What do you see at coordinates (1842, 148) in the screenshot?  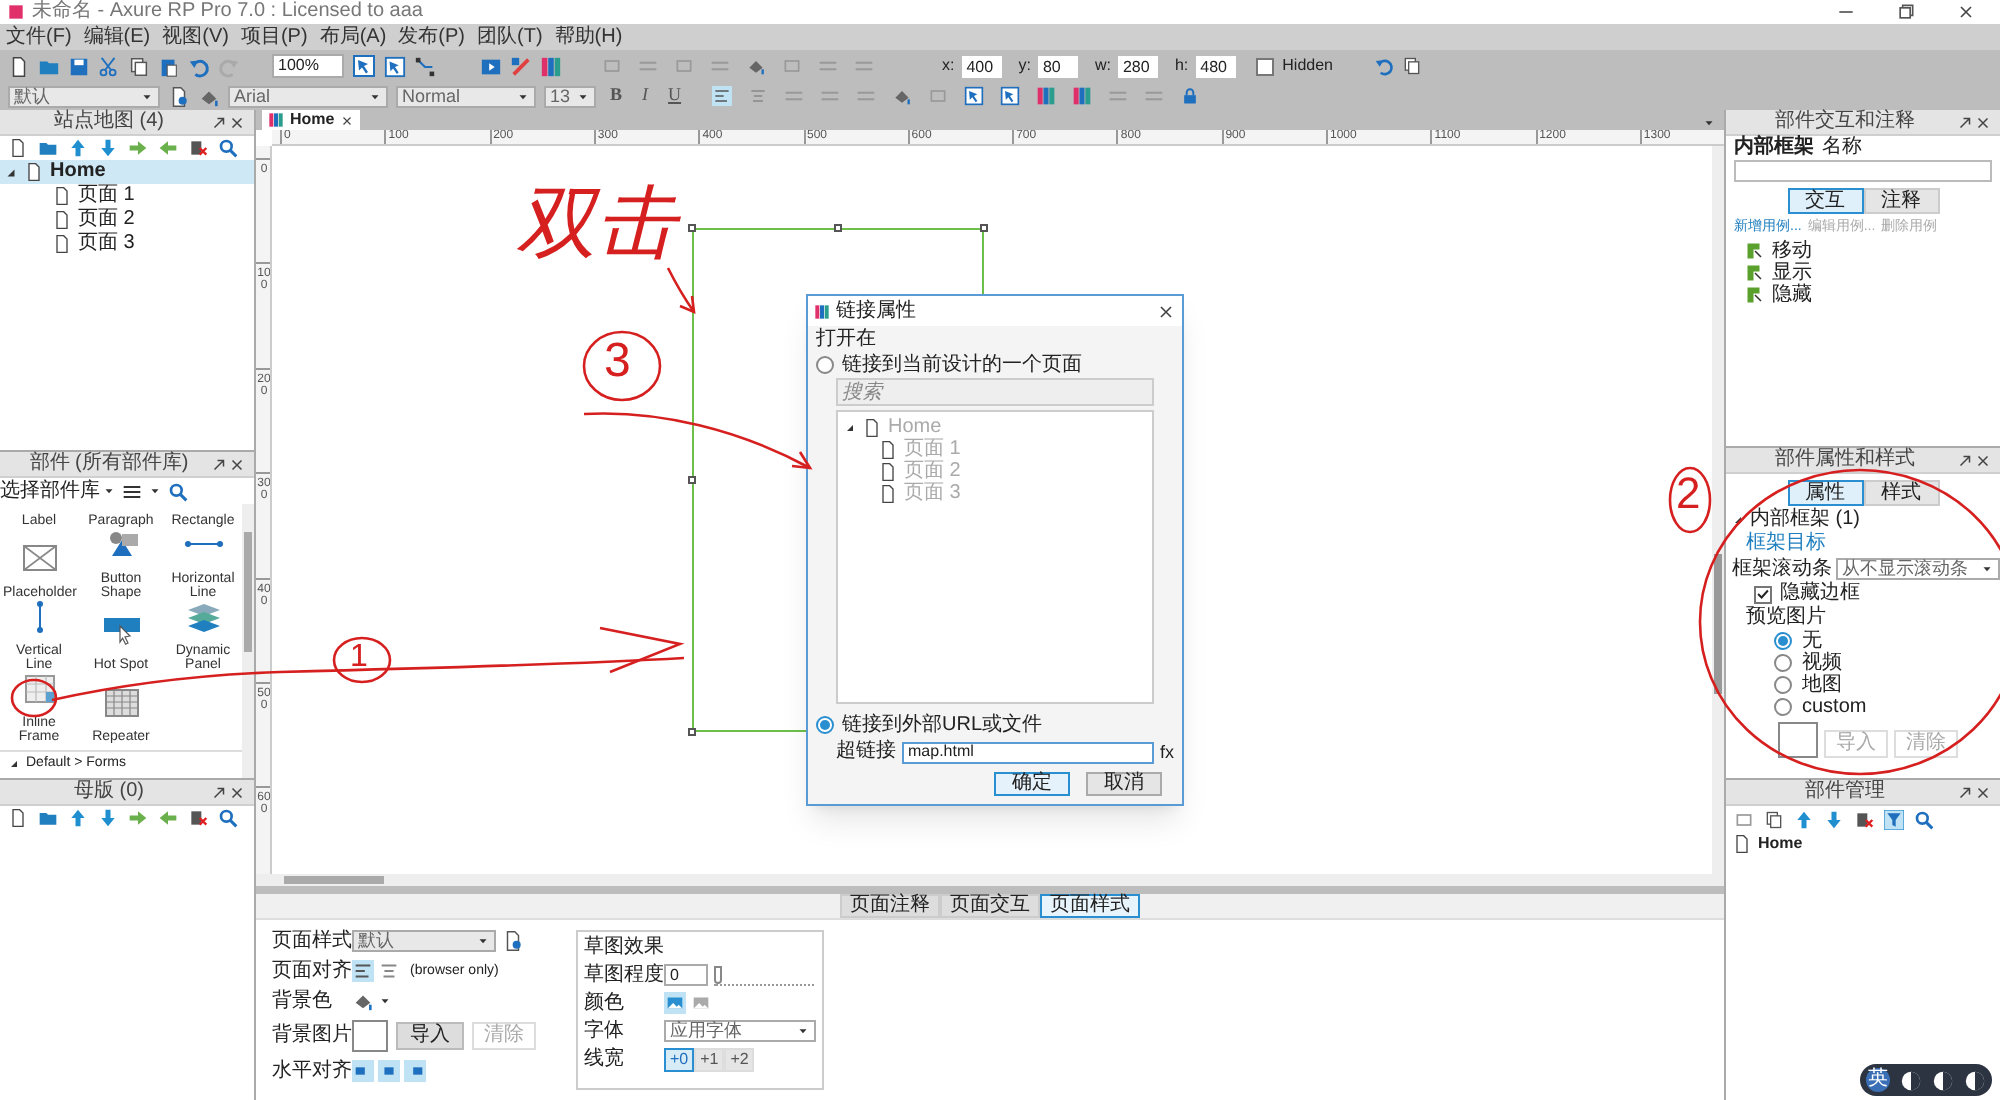 I see `field-label: 名称` at bounding box center [1842, 148].